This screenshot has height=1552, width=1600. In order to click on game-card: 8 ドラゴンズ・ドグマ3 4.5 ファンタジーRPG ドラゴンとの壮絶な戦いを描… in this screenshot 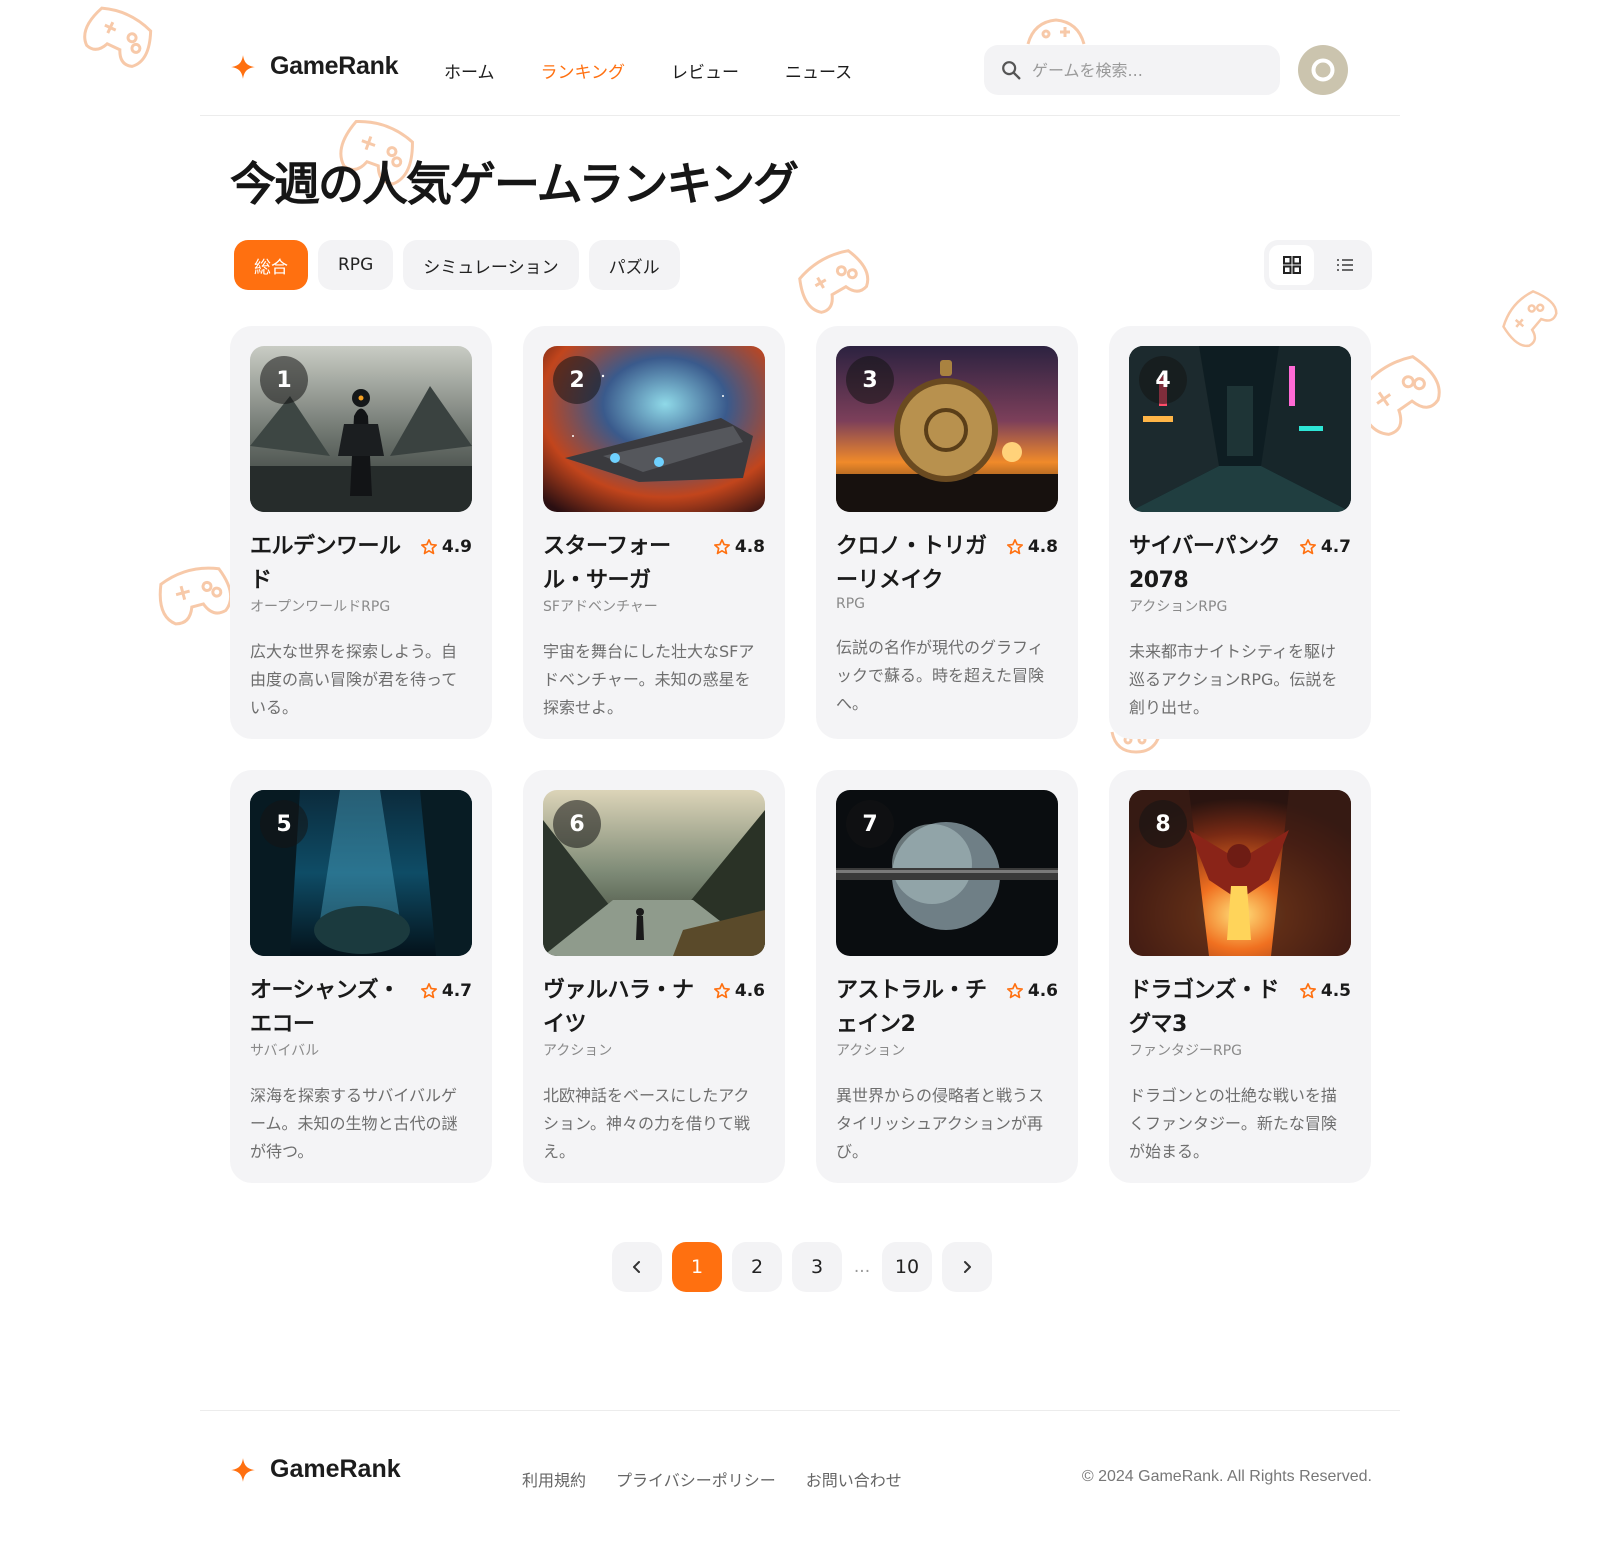, I will do `click(1240, 976)`.